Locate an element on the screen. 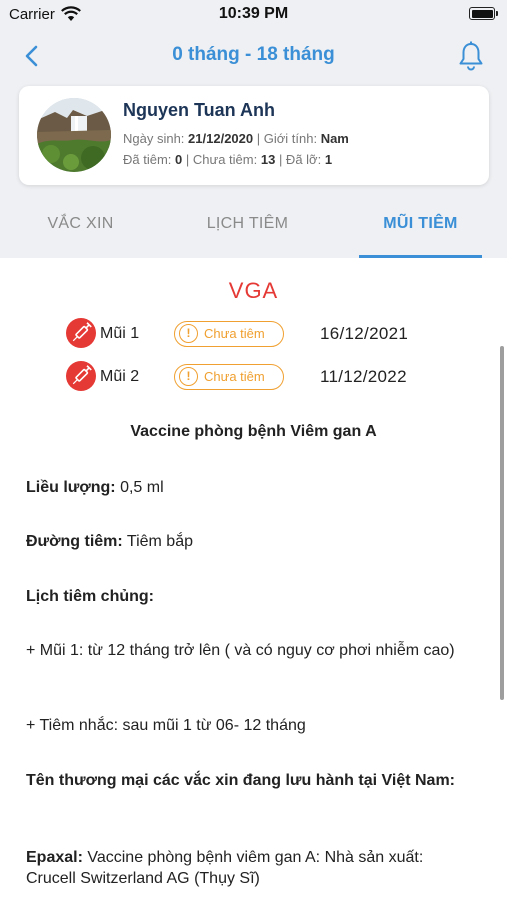  tab-vaccine: VẮC XIN is located at coordinates (80, 229).